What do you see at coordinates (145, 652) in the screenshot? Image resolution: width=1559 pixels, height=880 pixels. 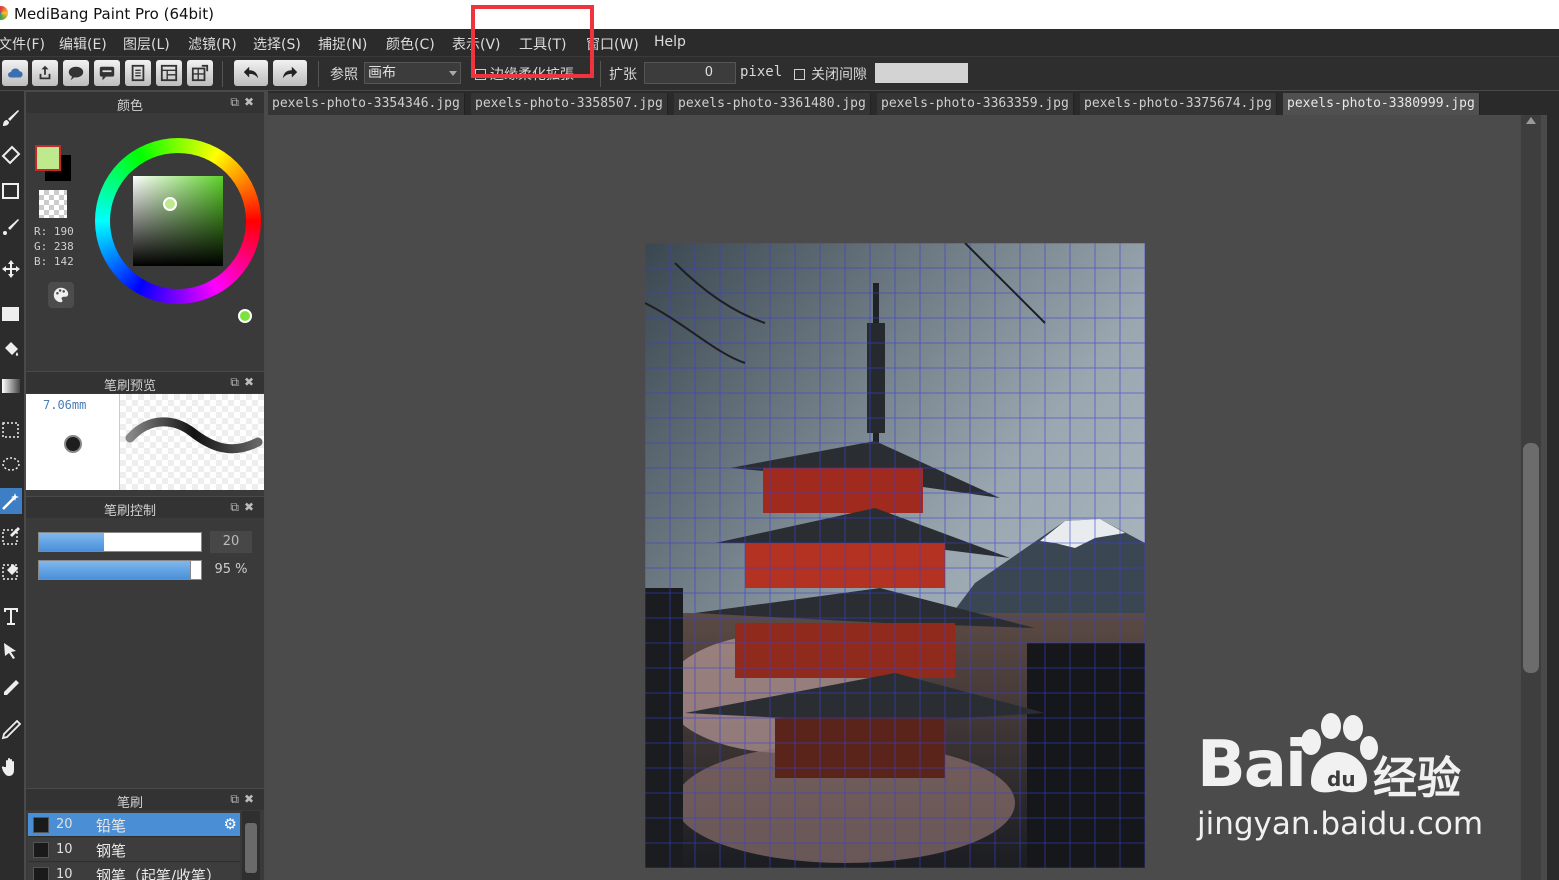 I see `brush-control-panel: 20 95 %` at bounding box center [145, 652].